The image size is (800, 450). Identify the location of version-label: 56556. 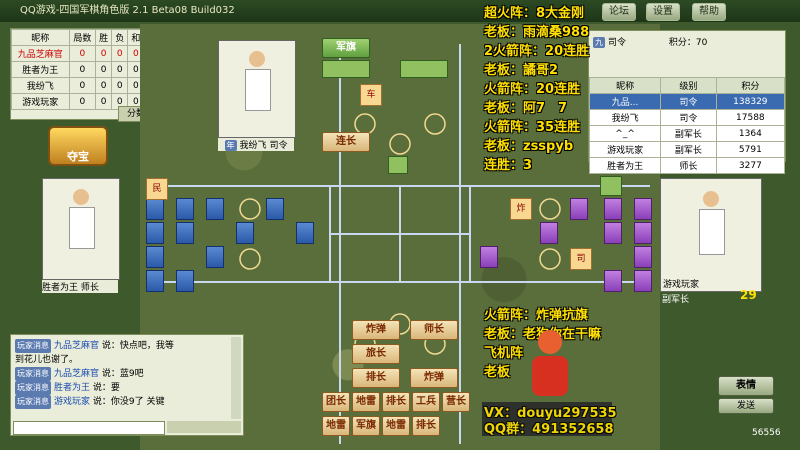
(766, 433).